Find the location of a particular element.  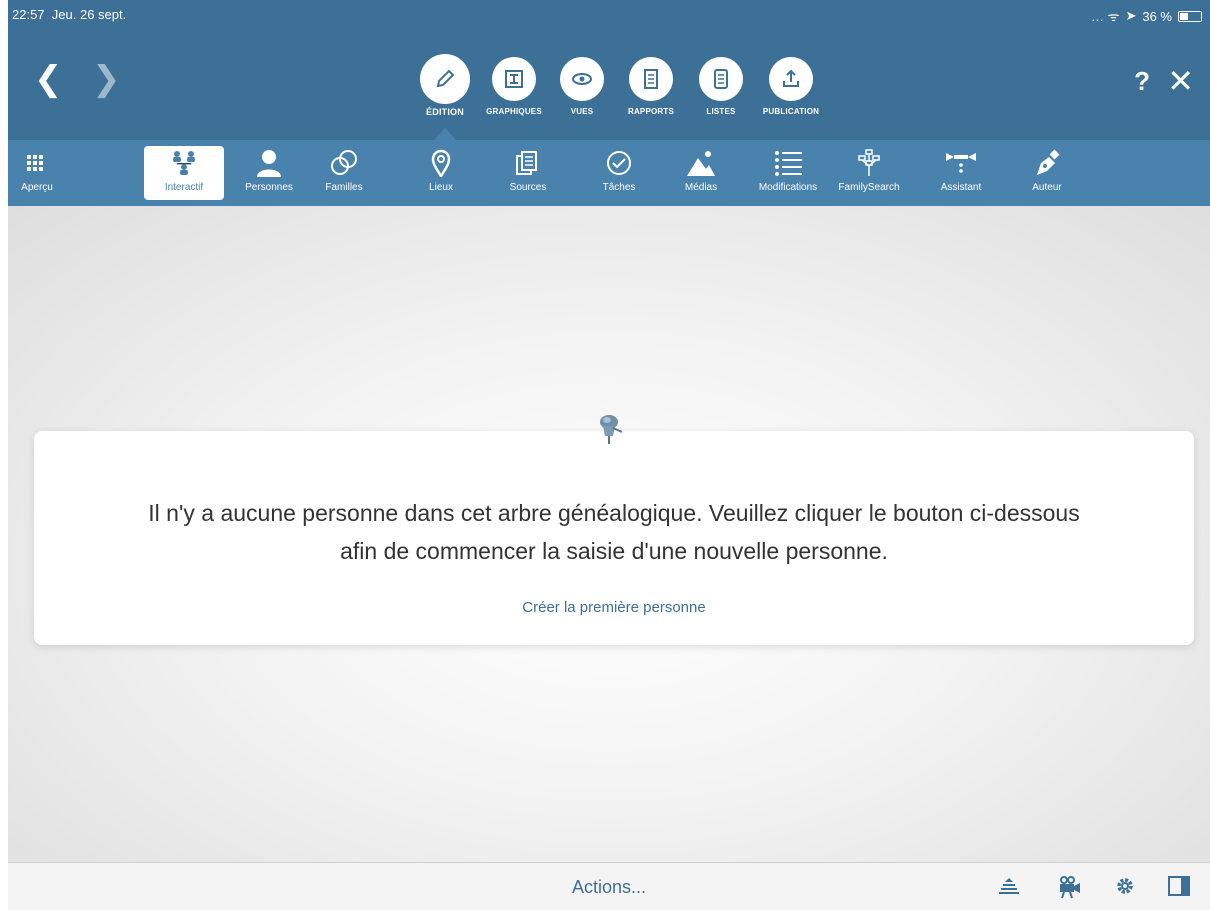

create-first-person-button: Créer la première personne is located at coordinates (614, 607).